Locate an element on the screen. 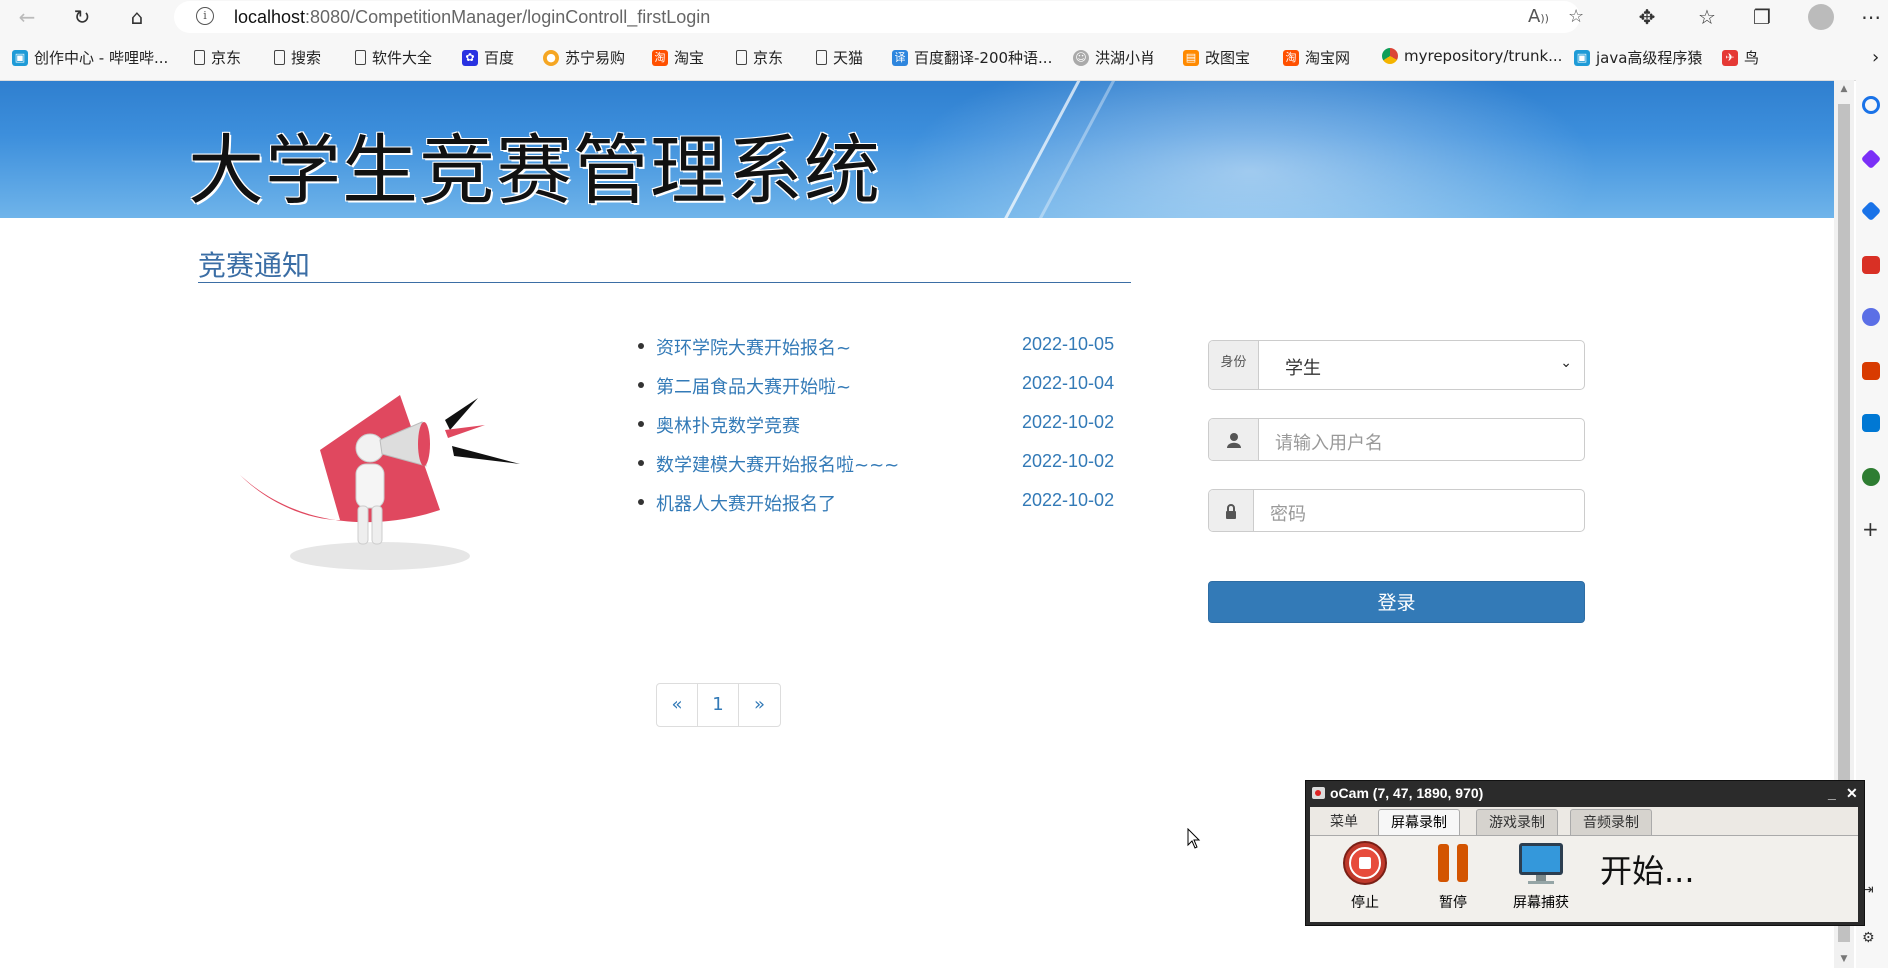 The height and width of the screenshot is (968, 1888). list-item: 第二届食品大赛开始啦~ 2022-10-04 is located at coordinates (878, 386).